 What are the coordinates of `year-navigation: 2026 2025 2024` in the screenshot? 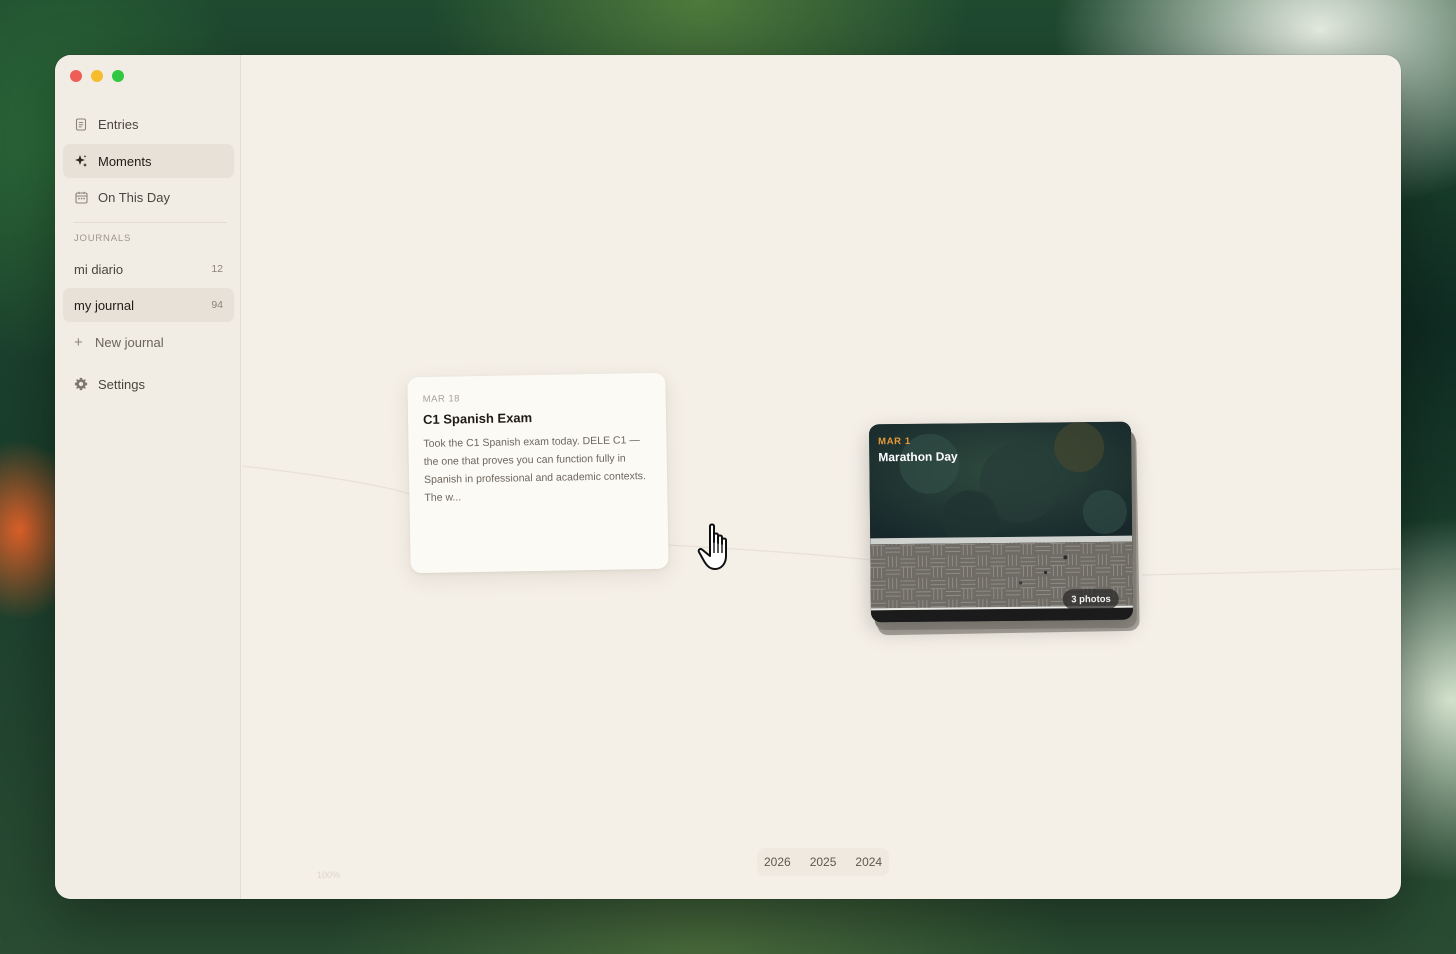 It's located at (823, 862).